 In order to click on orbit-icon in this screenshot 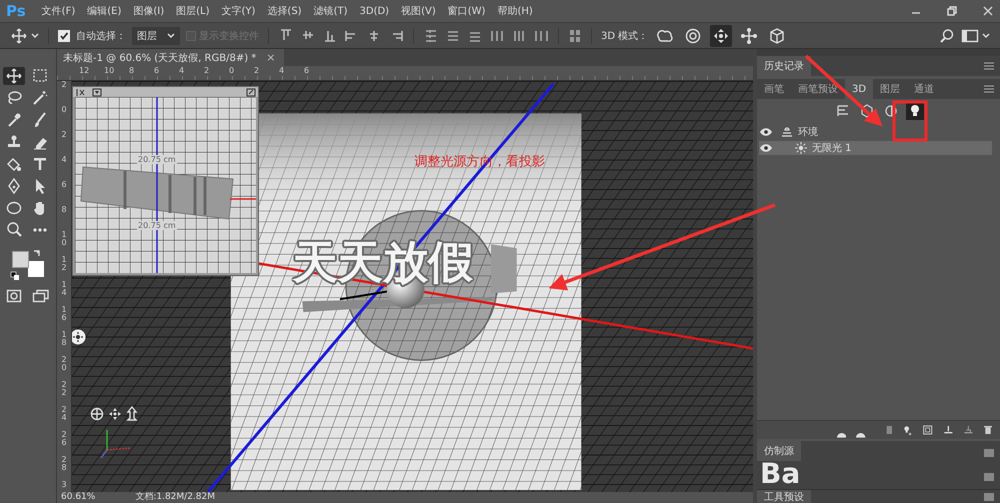, I will do `click(97, 414)`.